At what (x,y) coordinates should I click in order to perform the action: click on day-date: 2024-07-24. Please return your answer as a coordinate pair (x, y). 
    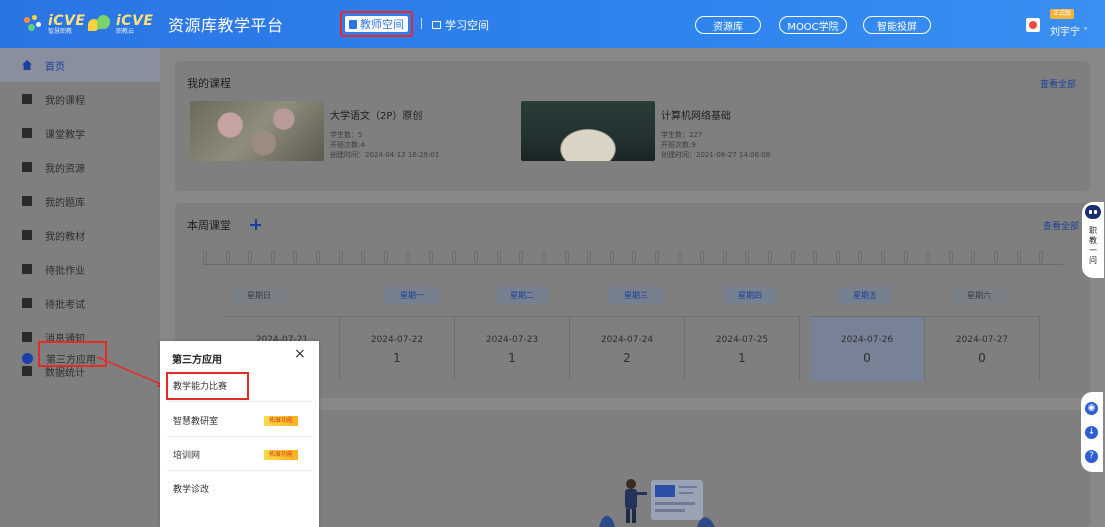
    Looking at the image, I should click on (627, 340).